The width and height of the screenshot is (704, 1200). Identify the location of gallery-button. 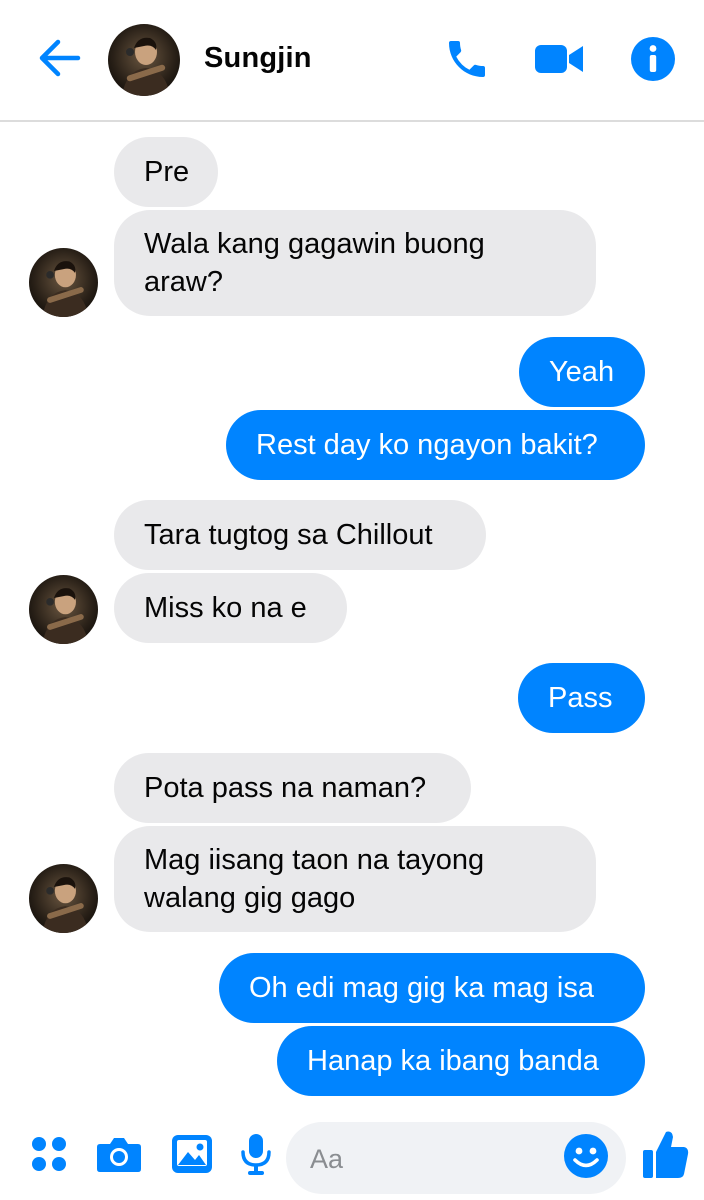
(192, 1156).